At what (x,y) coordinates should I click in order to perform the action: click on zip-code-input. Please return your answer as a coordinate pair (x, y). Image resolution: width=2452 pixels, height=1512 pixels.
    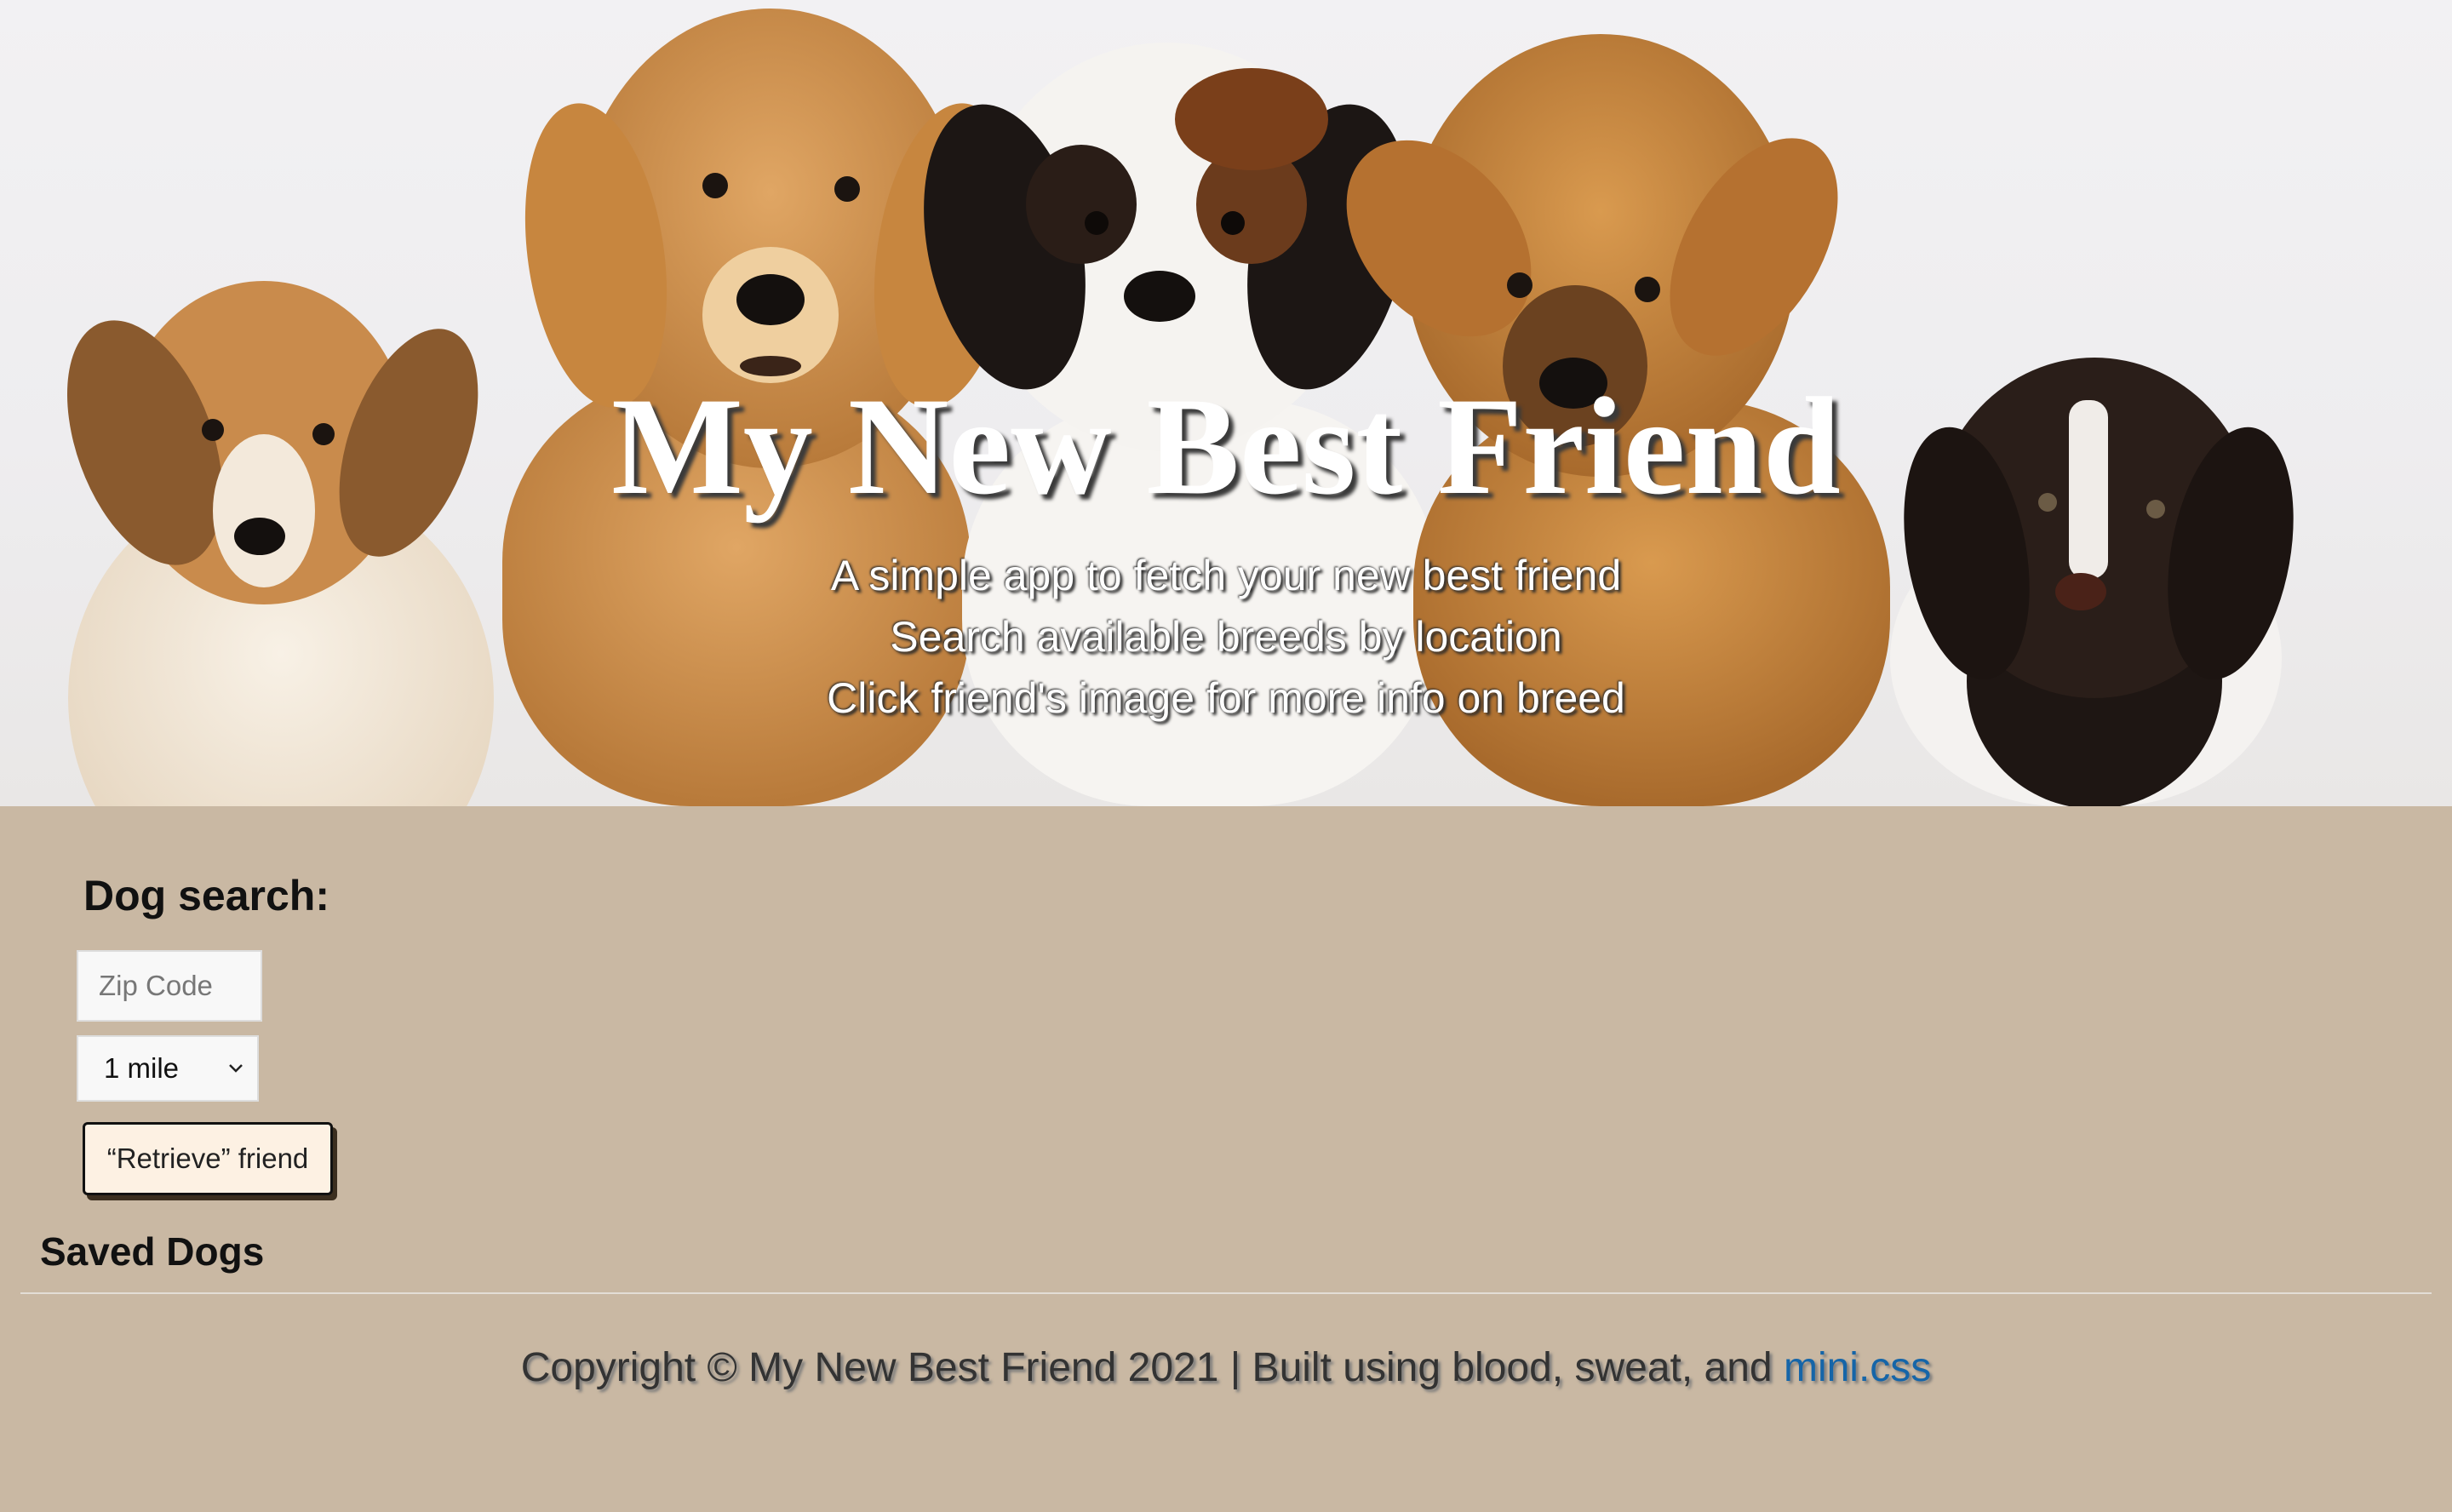
    Looking at the image, I should click on (169, 986).